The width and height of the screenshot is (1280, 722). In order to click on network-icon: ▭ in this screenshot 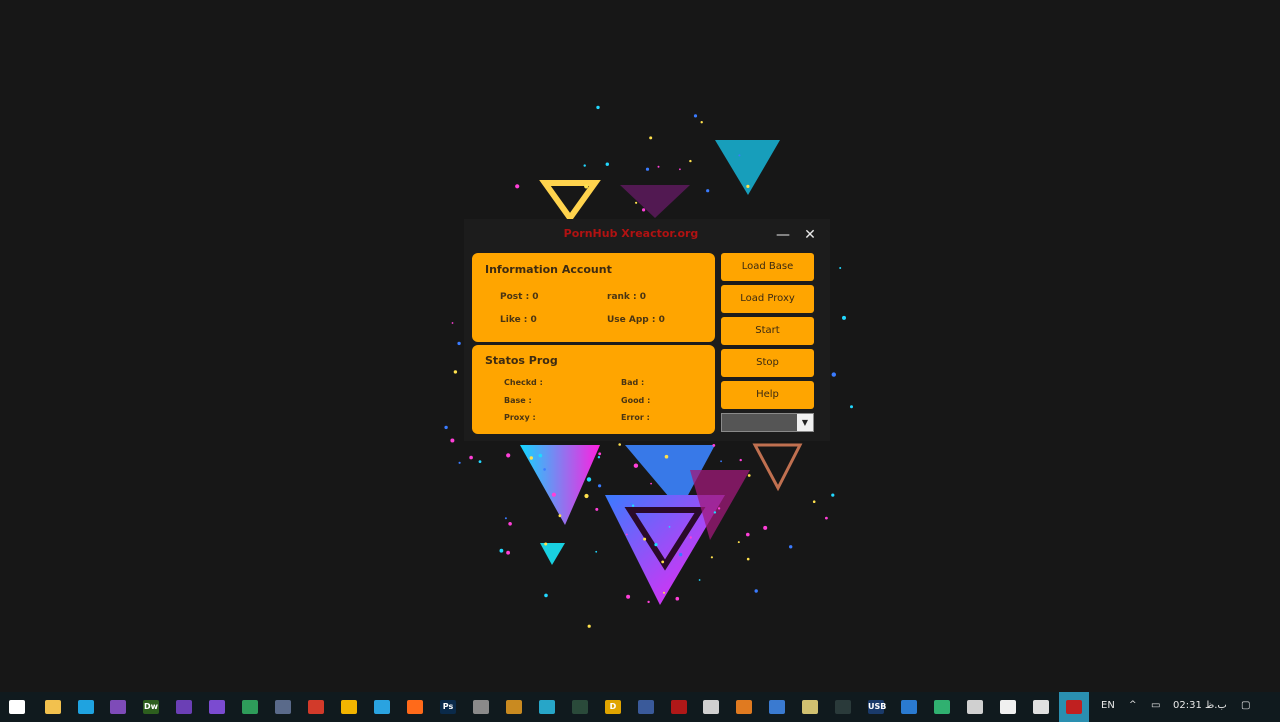, I will do `click(1155, 705)`.